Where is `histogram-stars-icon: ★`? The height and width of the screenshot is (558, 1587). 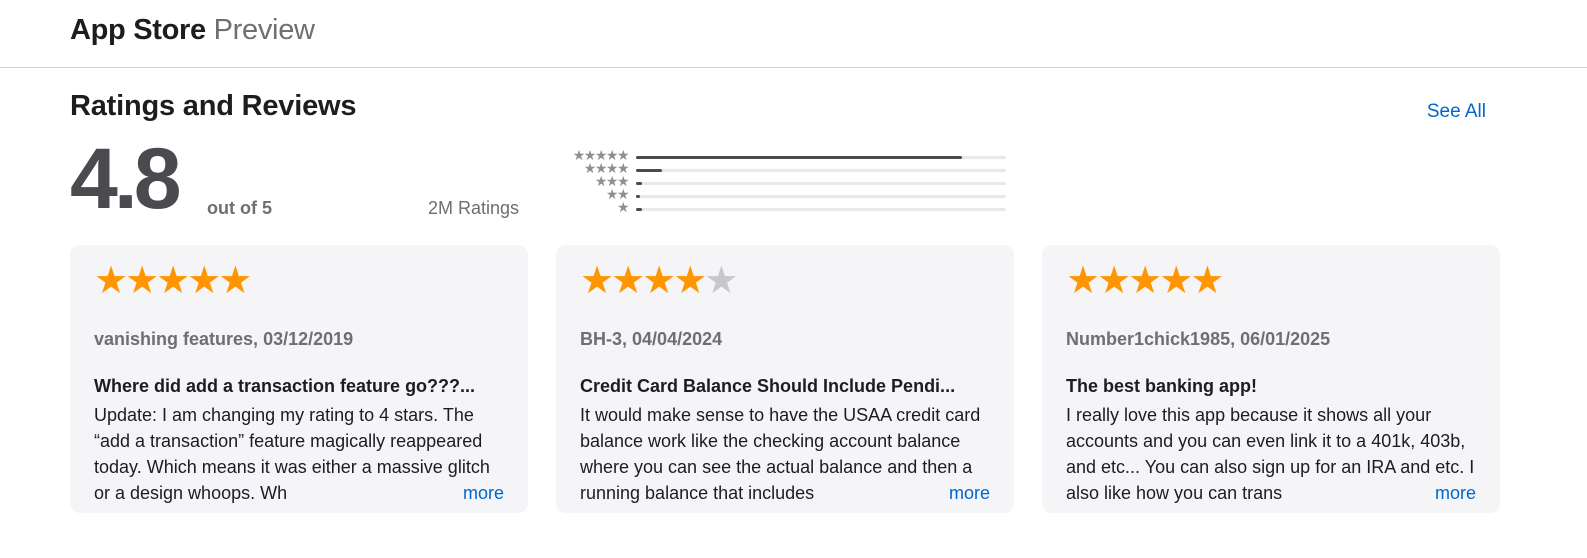 histogram-stars-icon: ★ is located at coordinates (623, 207).